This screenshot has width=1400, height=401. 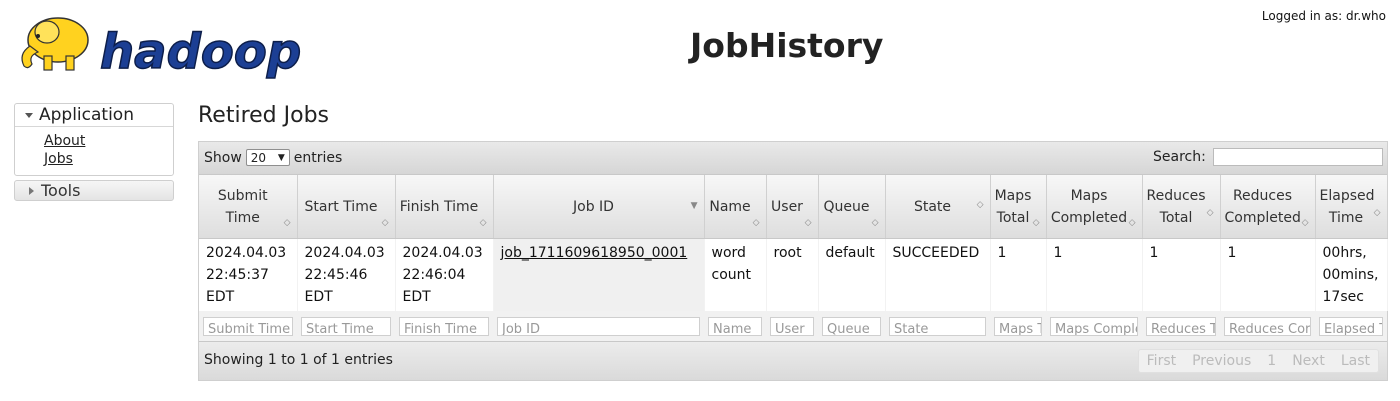 I want to click on show-label: Show, so click(x=223, y=157).